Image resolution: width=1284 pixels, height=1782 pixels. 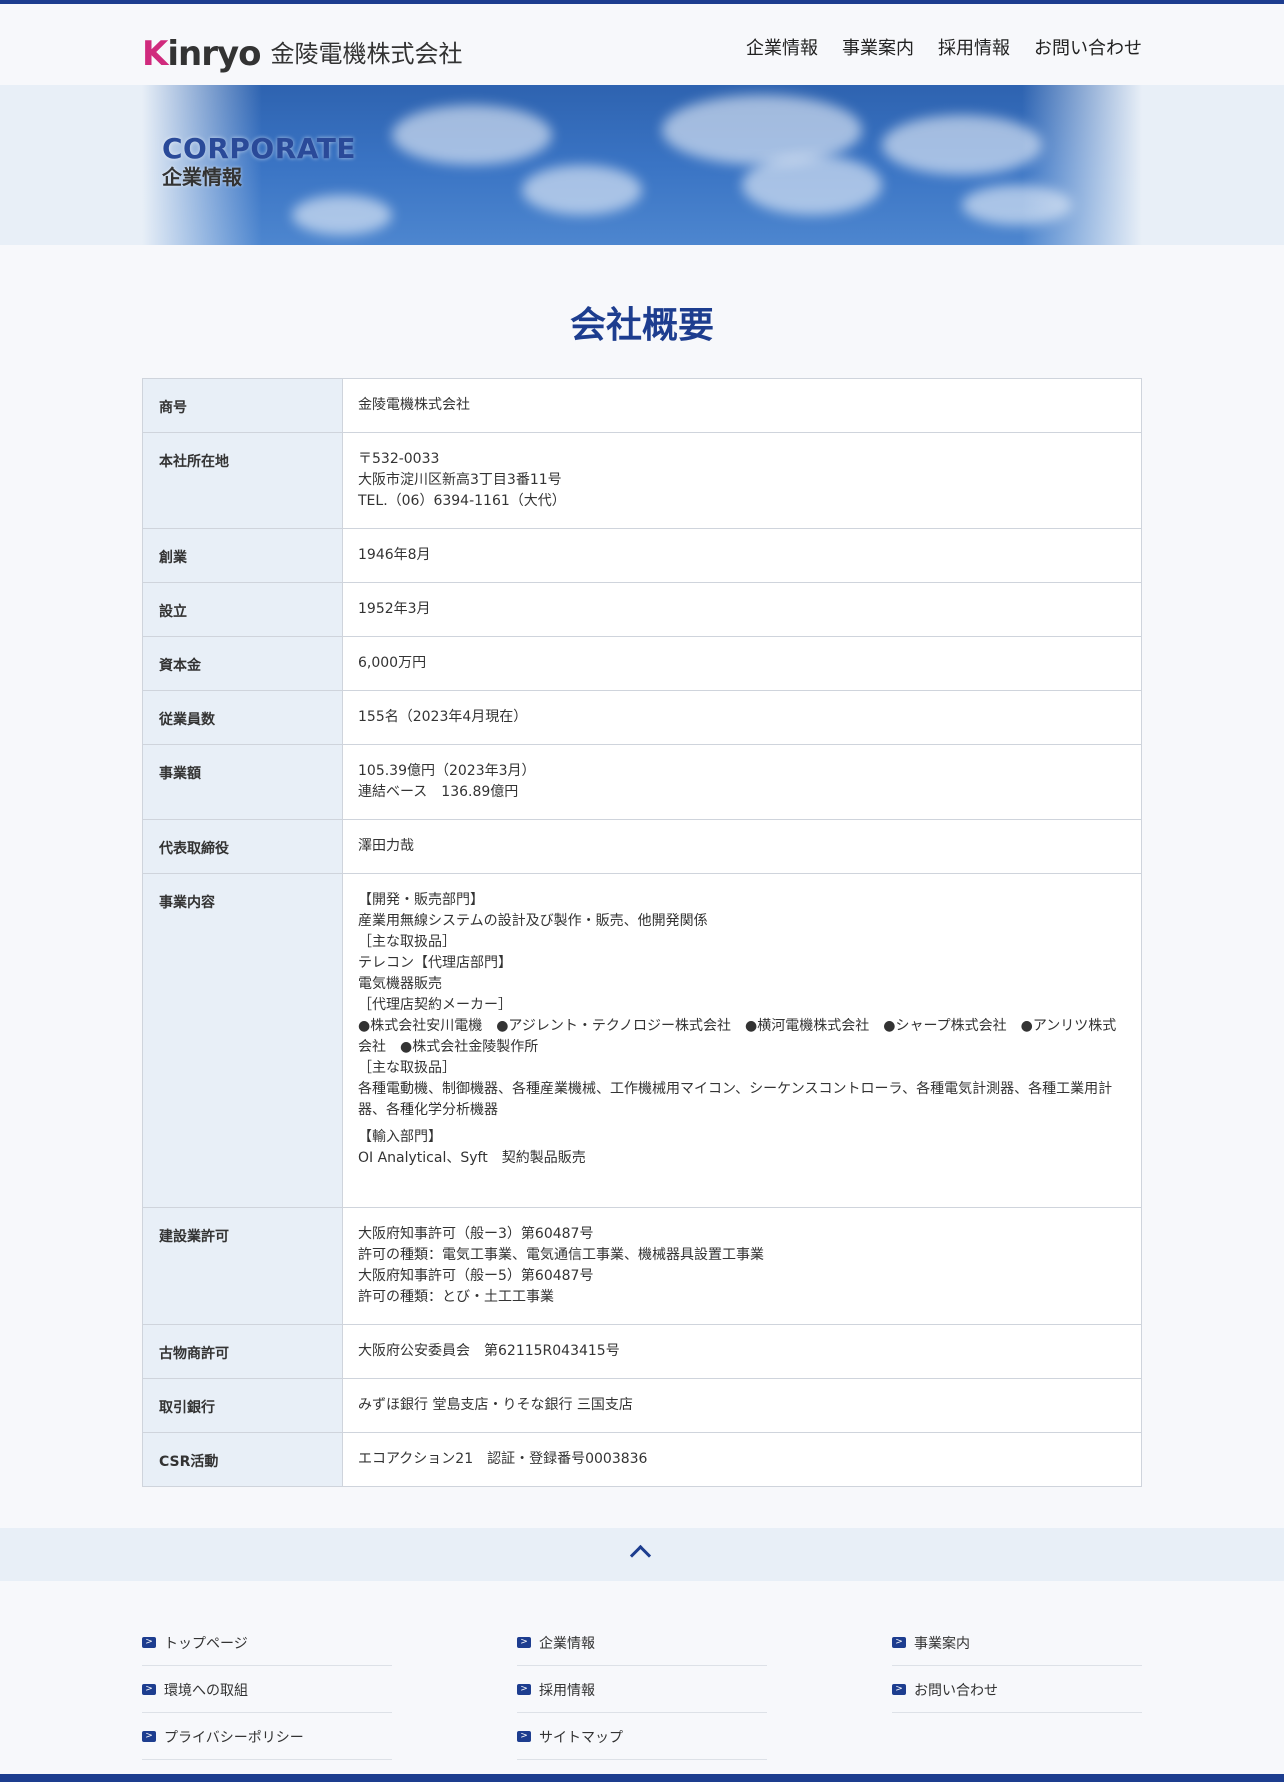 What do you see at coordinates (642, 1690) in the screenshot?
I see `footer-link: > 採用情報` at bounding box center [642, 1690].